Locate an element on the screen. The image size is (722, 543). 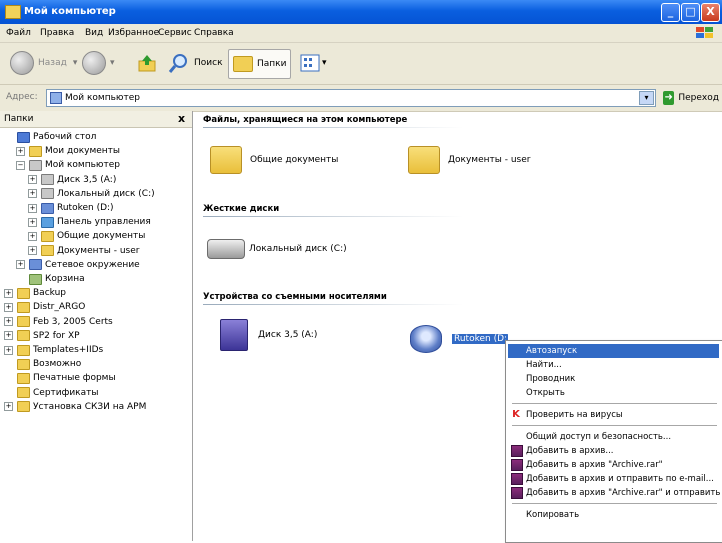
tree-item: + Rutoken (D:) is located at coordinates (71, 208).